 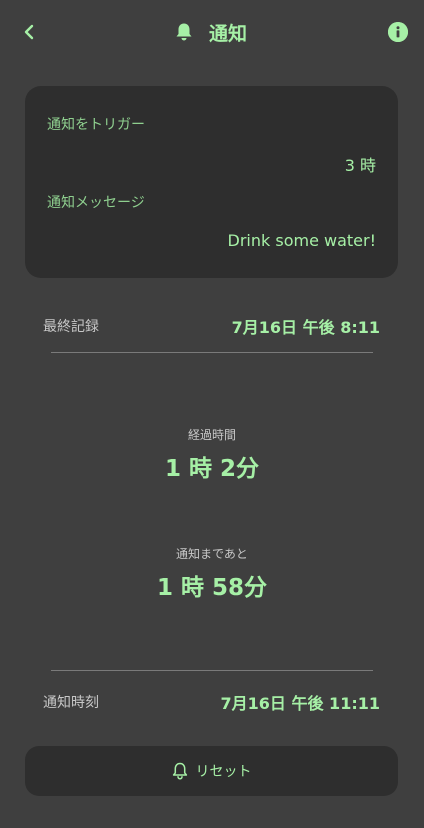 I want to click on reset-button-label: リセット, so click(x=223, y=772).